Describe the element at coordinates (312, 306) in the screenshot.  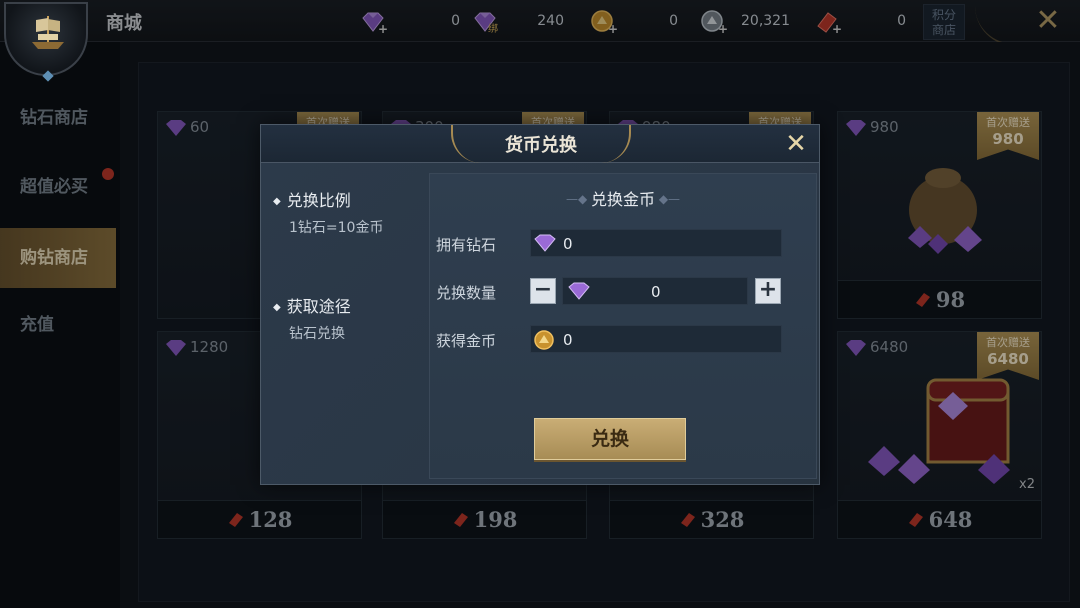
I see `source-heading: ◆ 获取途径` at that location.